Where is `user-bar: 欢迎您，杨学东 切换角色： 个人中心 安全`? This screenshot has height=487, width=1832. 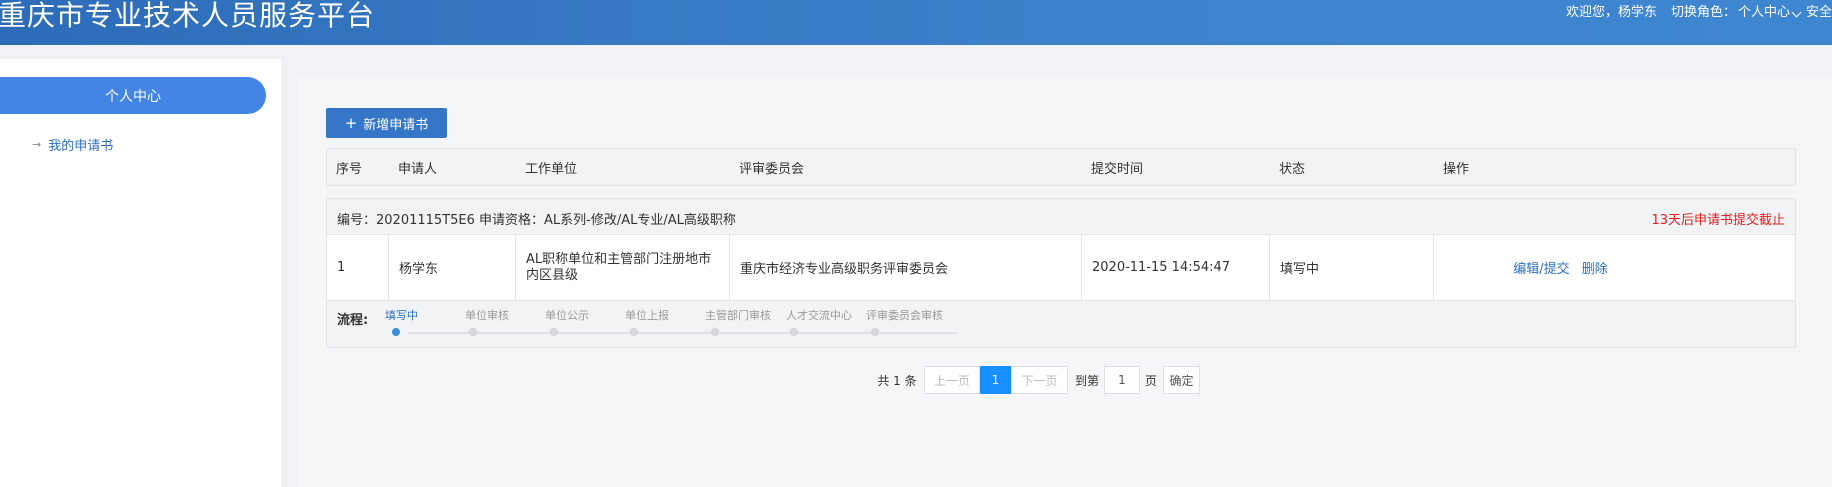 user-bar: 欢迎您，杨学东 切换角色： 个人中心 安全 is located at coordinates (1698, 10).